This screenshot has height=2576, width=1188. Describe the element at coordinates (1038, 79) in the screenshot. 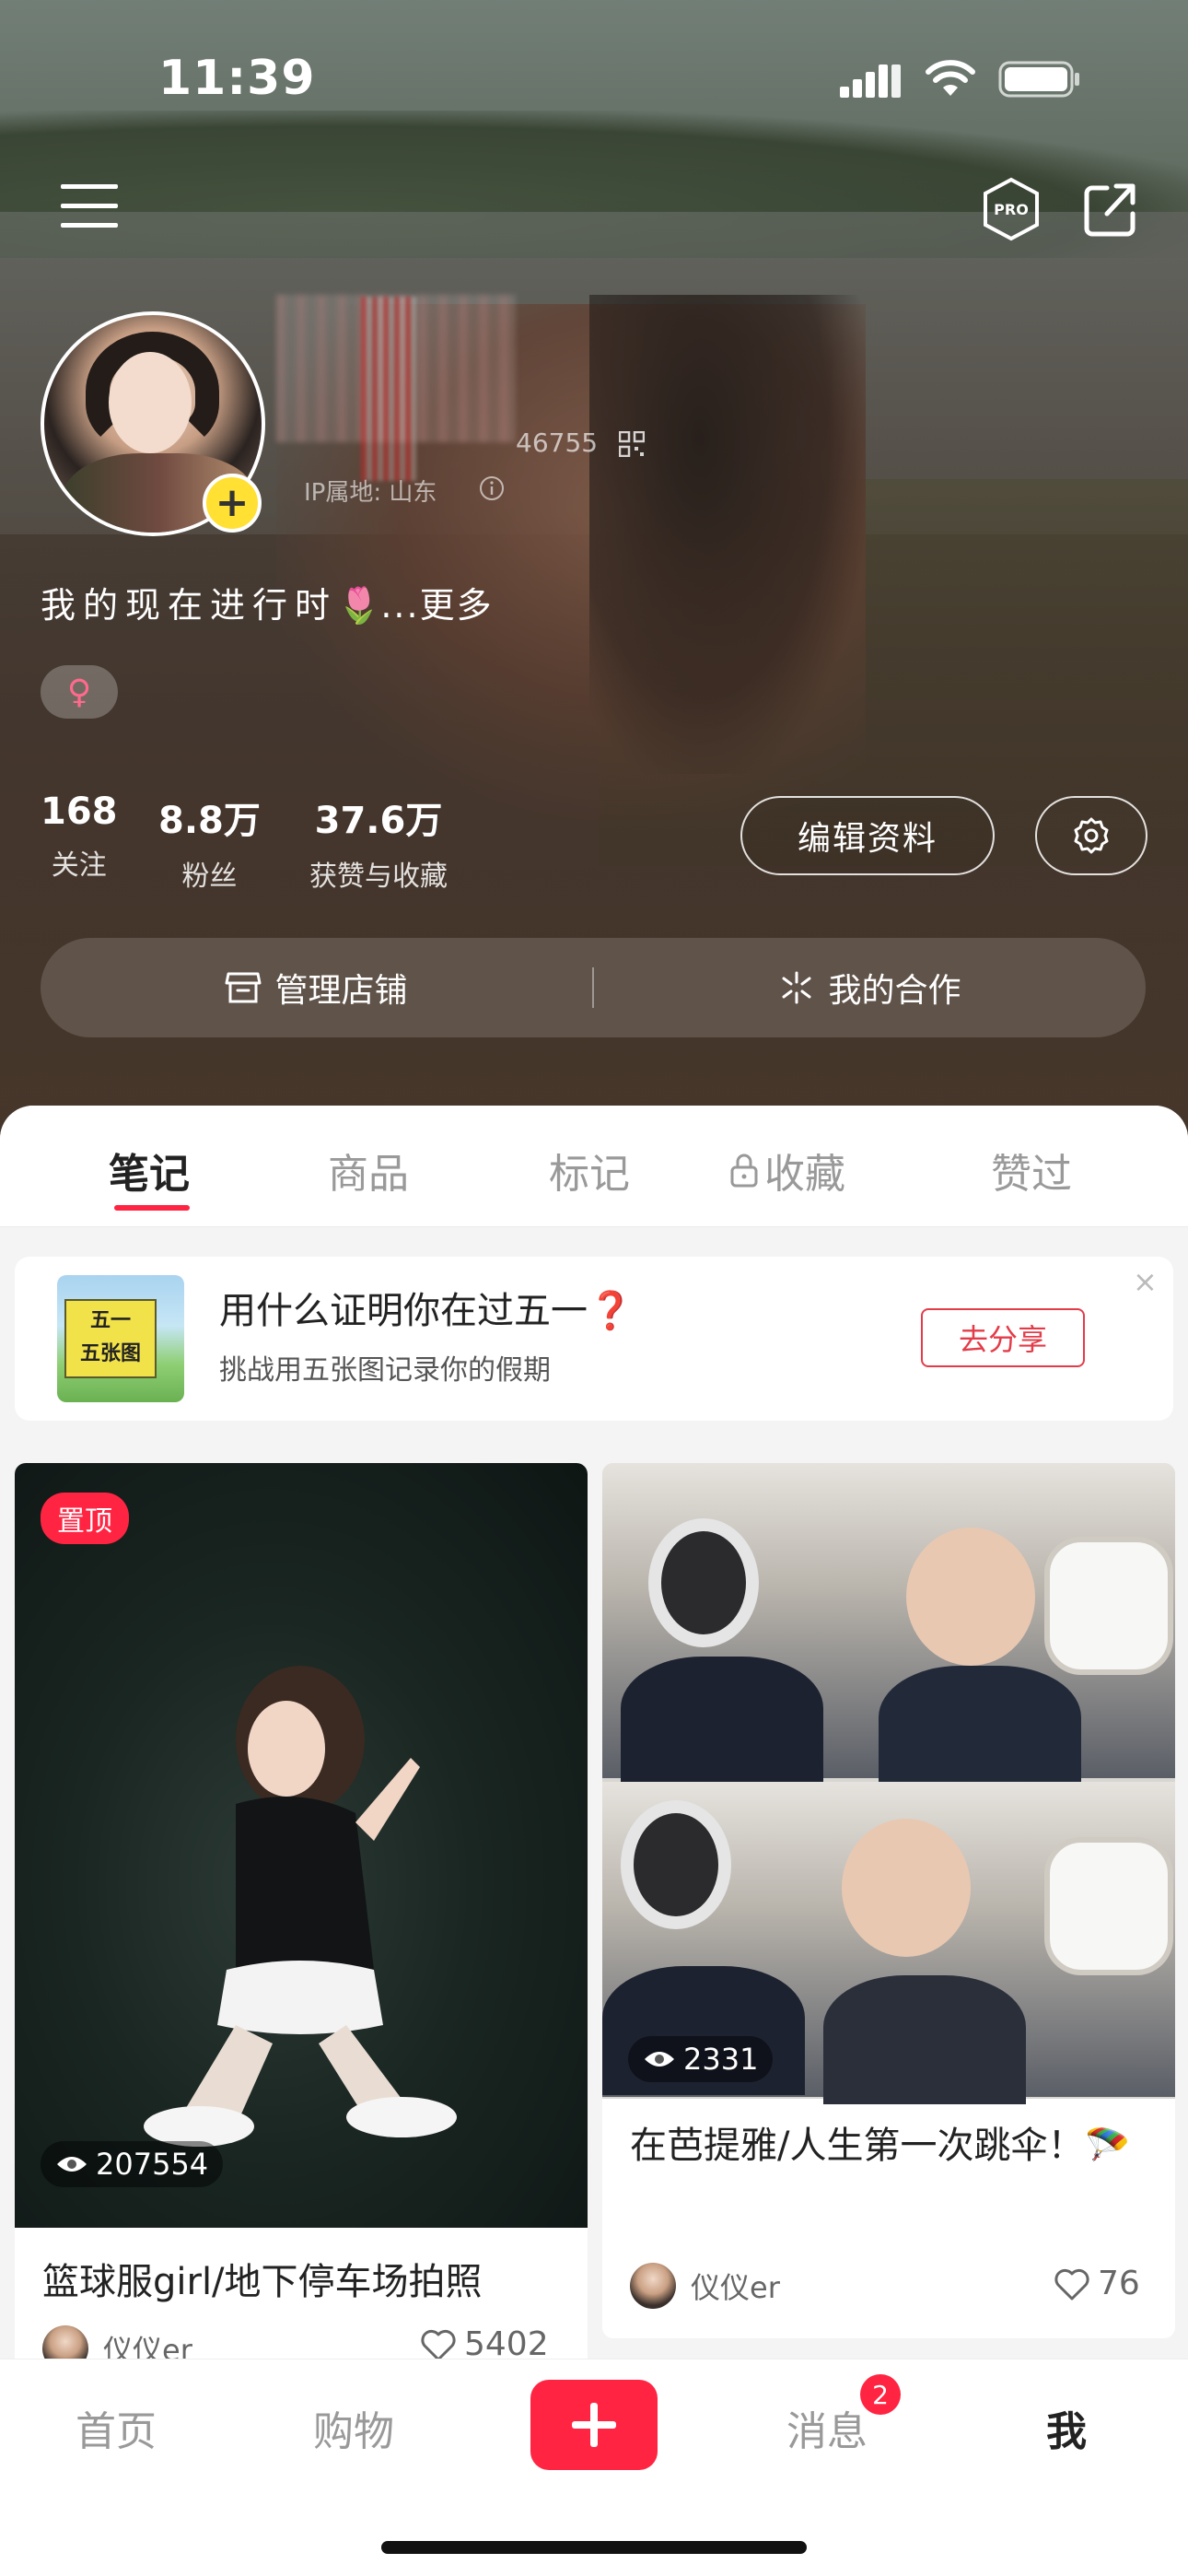

I see `battery-icon` at that location.